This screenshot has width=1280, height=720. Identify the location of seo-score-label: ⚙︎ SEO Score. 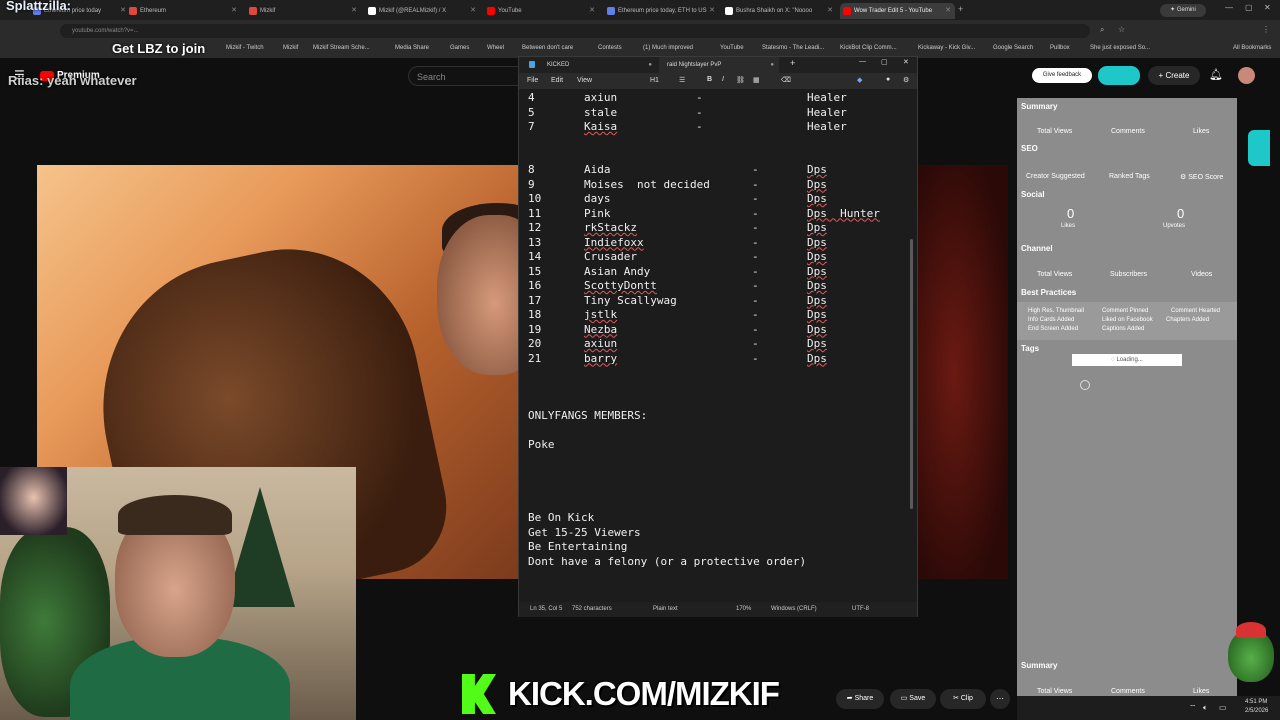
(1201, 177).